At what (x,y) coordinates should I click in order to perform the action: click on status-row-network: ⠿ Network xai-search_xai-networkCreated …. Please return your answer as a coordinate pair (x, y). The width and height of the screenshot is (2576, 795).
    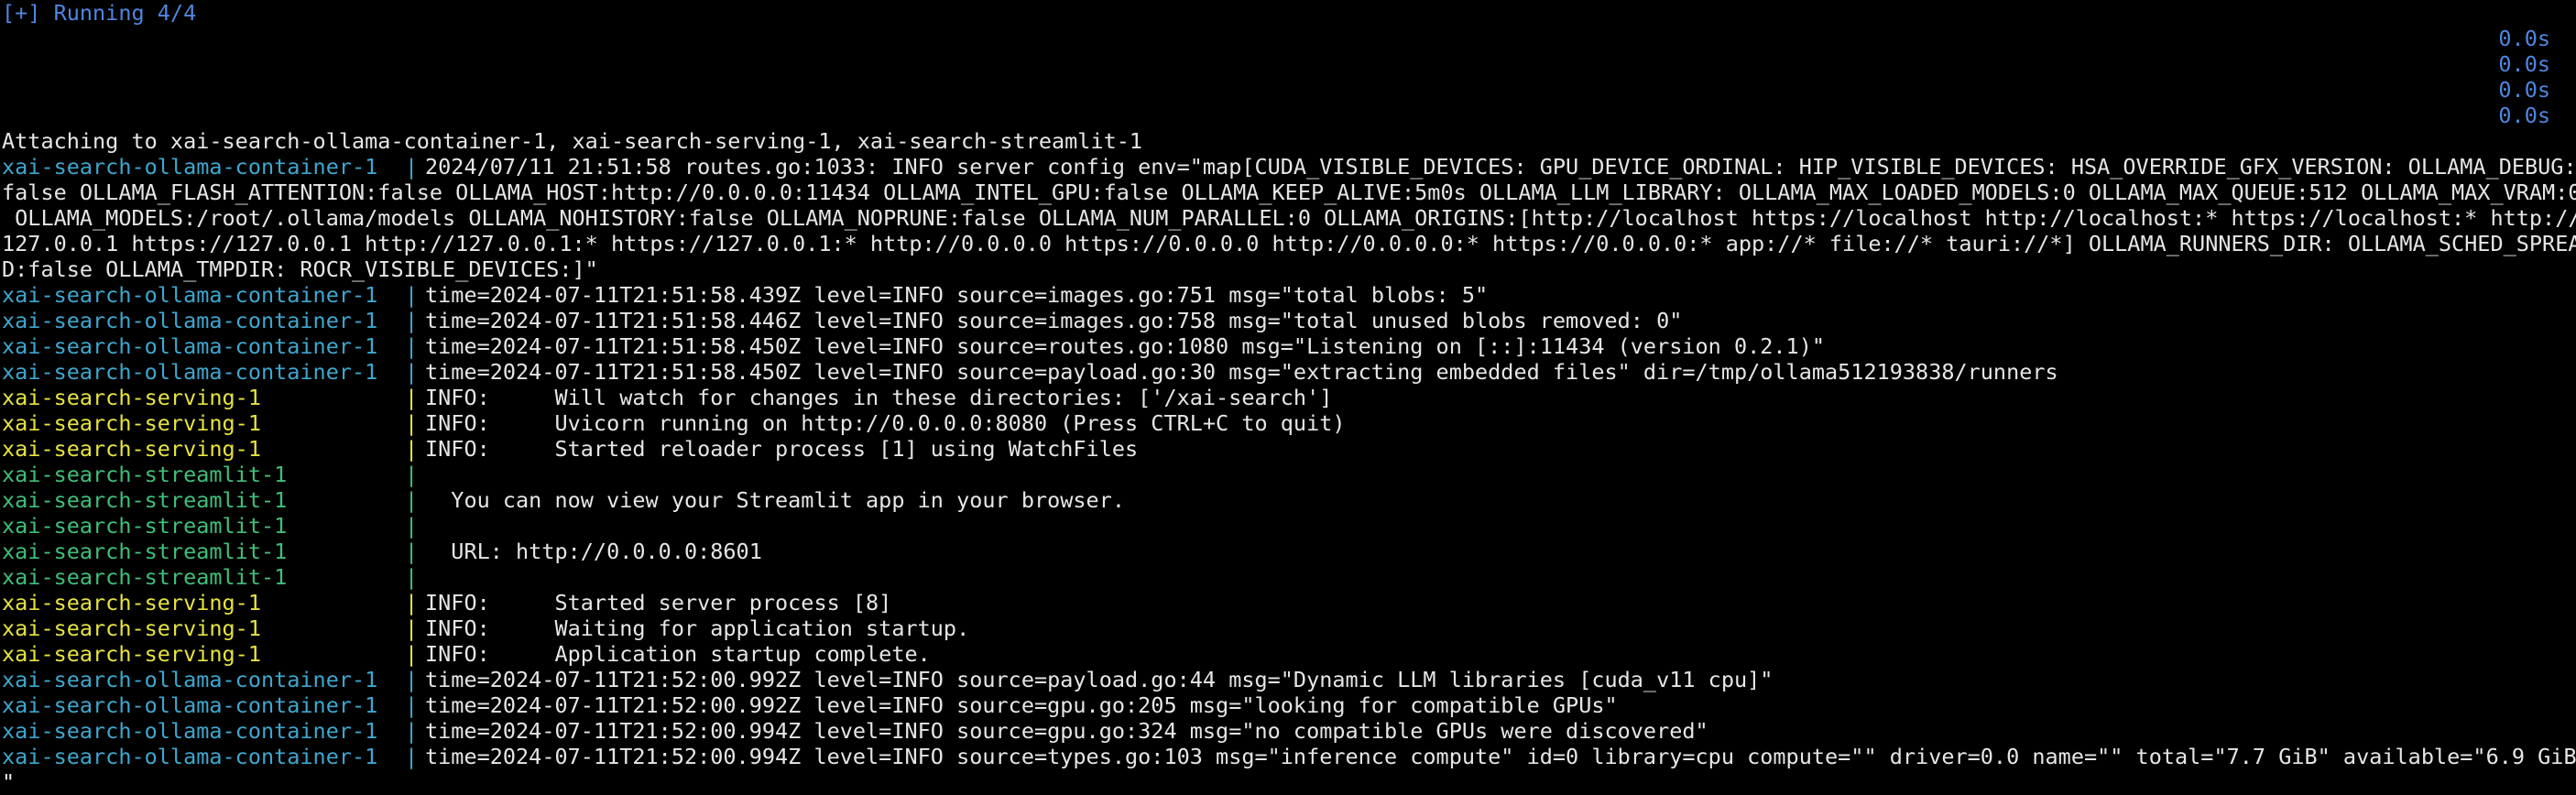
    Looking at the image, I should click on (1289, 38).